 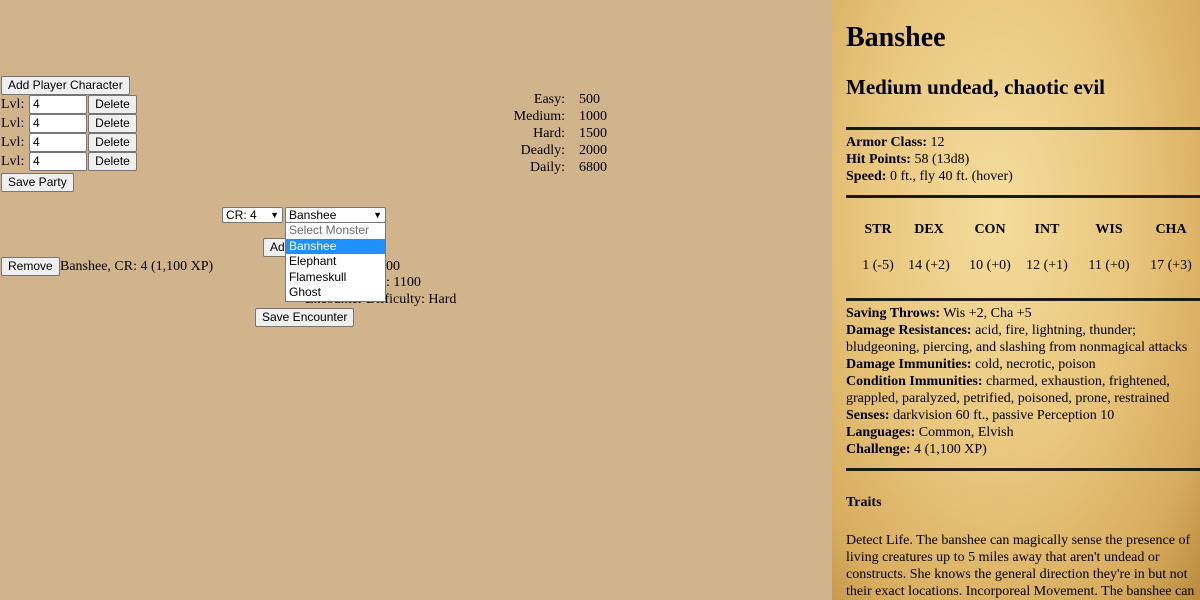 What do you see at coordinates (329, 230) in the screenshot?
I see `dropdown-option: Select Monster` at bounding box center [329, 230].